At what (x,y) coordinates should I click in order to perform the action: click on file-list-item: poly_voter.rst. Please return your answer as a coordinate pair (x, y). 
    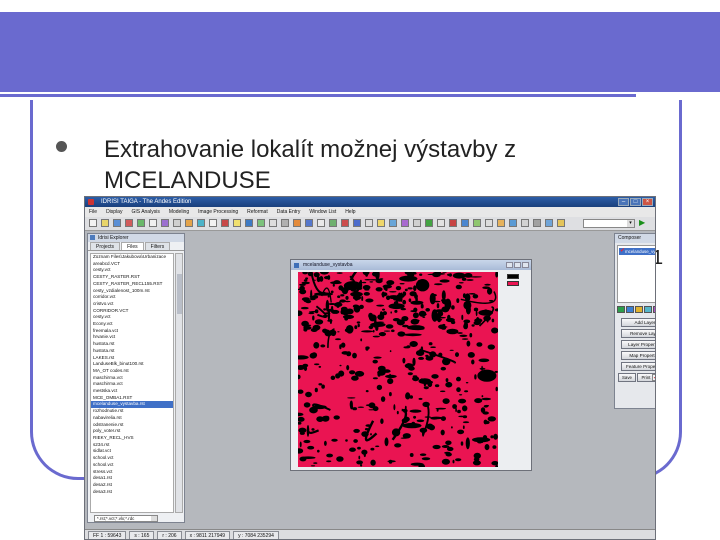
    Looking at the image, I should click on (132, 431).